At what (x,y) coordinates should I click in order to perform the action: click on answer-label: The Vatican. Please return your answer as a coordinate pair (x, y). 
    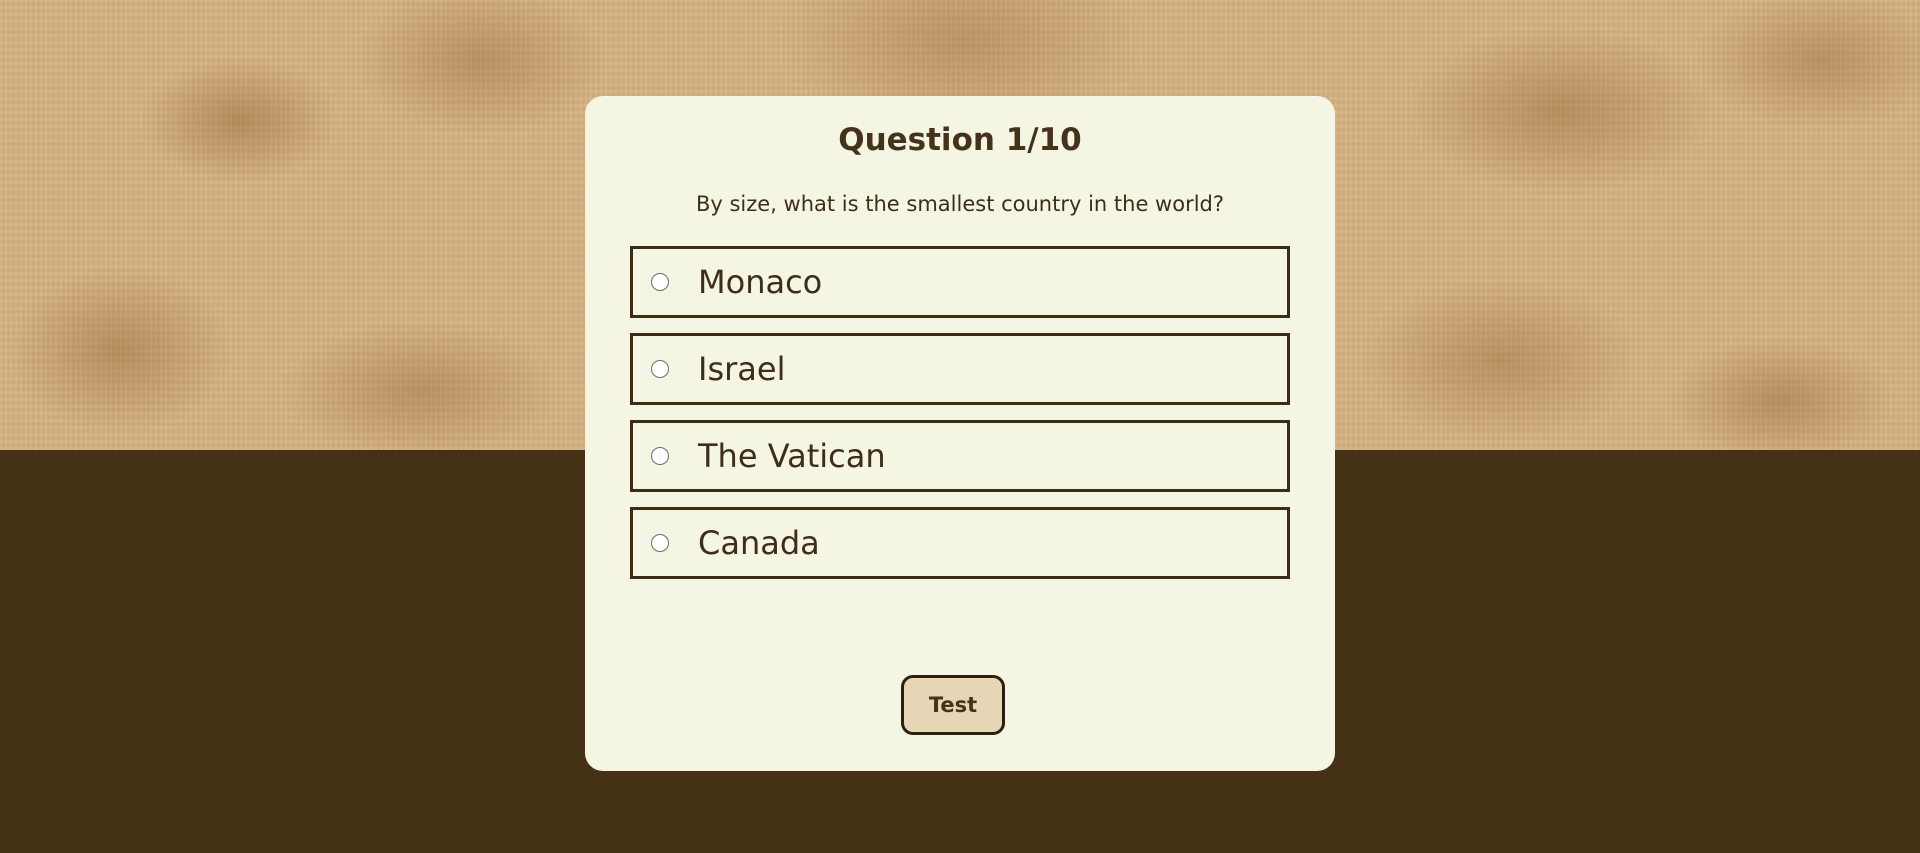
    Looking at the image, I should click on (792, 456).